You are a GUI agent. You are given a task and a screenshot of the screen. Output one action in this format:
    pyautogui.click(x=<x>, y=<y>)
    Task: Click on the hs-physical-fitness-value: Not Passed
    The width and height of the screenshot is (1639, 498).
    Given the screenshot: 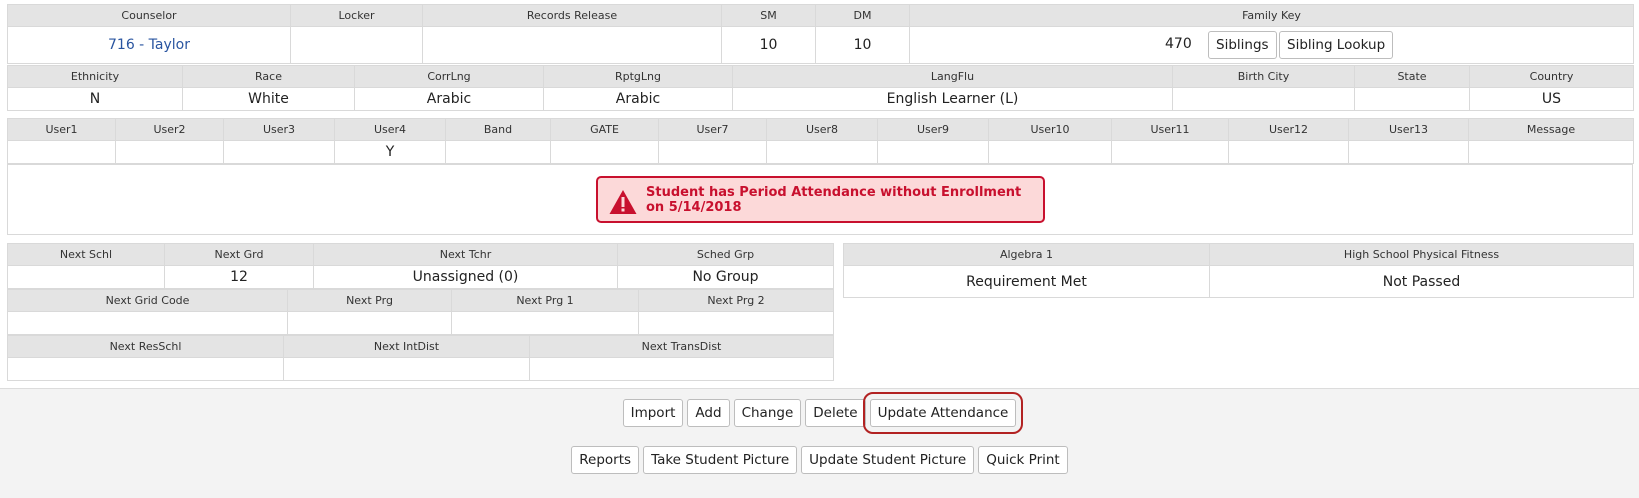 What is the action you would take?
    pyautogui.click(x=1421, y=281)
    